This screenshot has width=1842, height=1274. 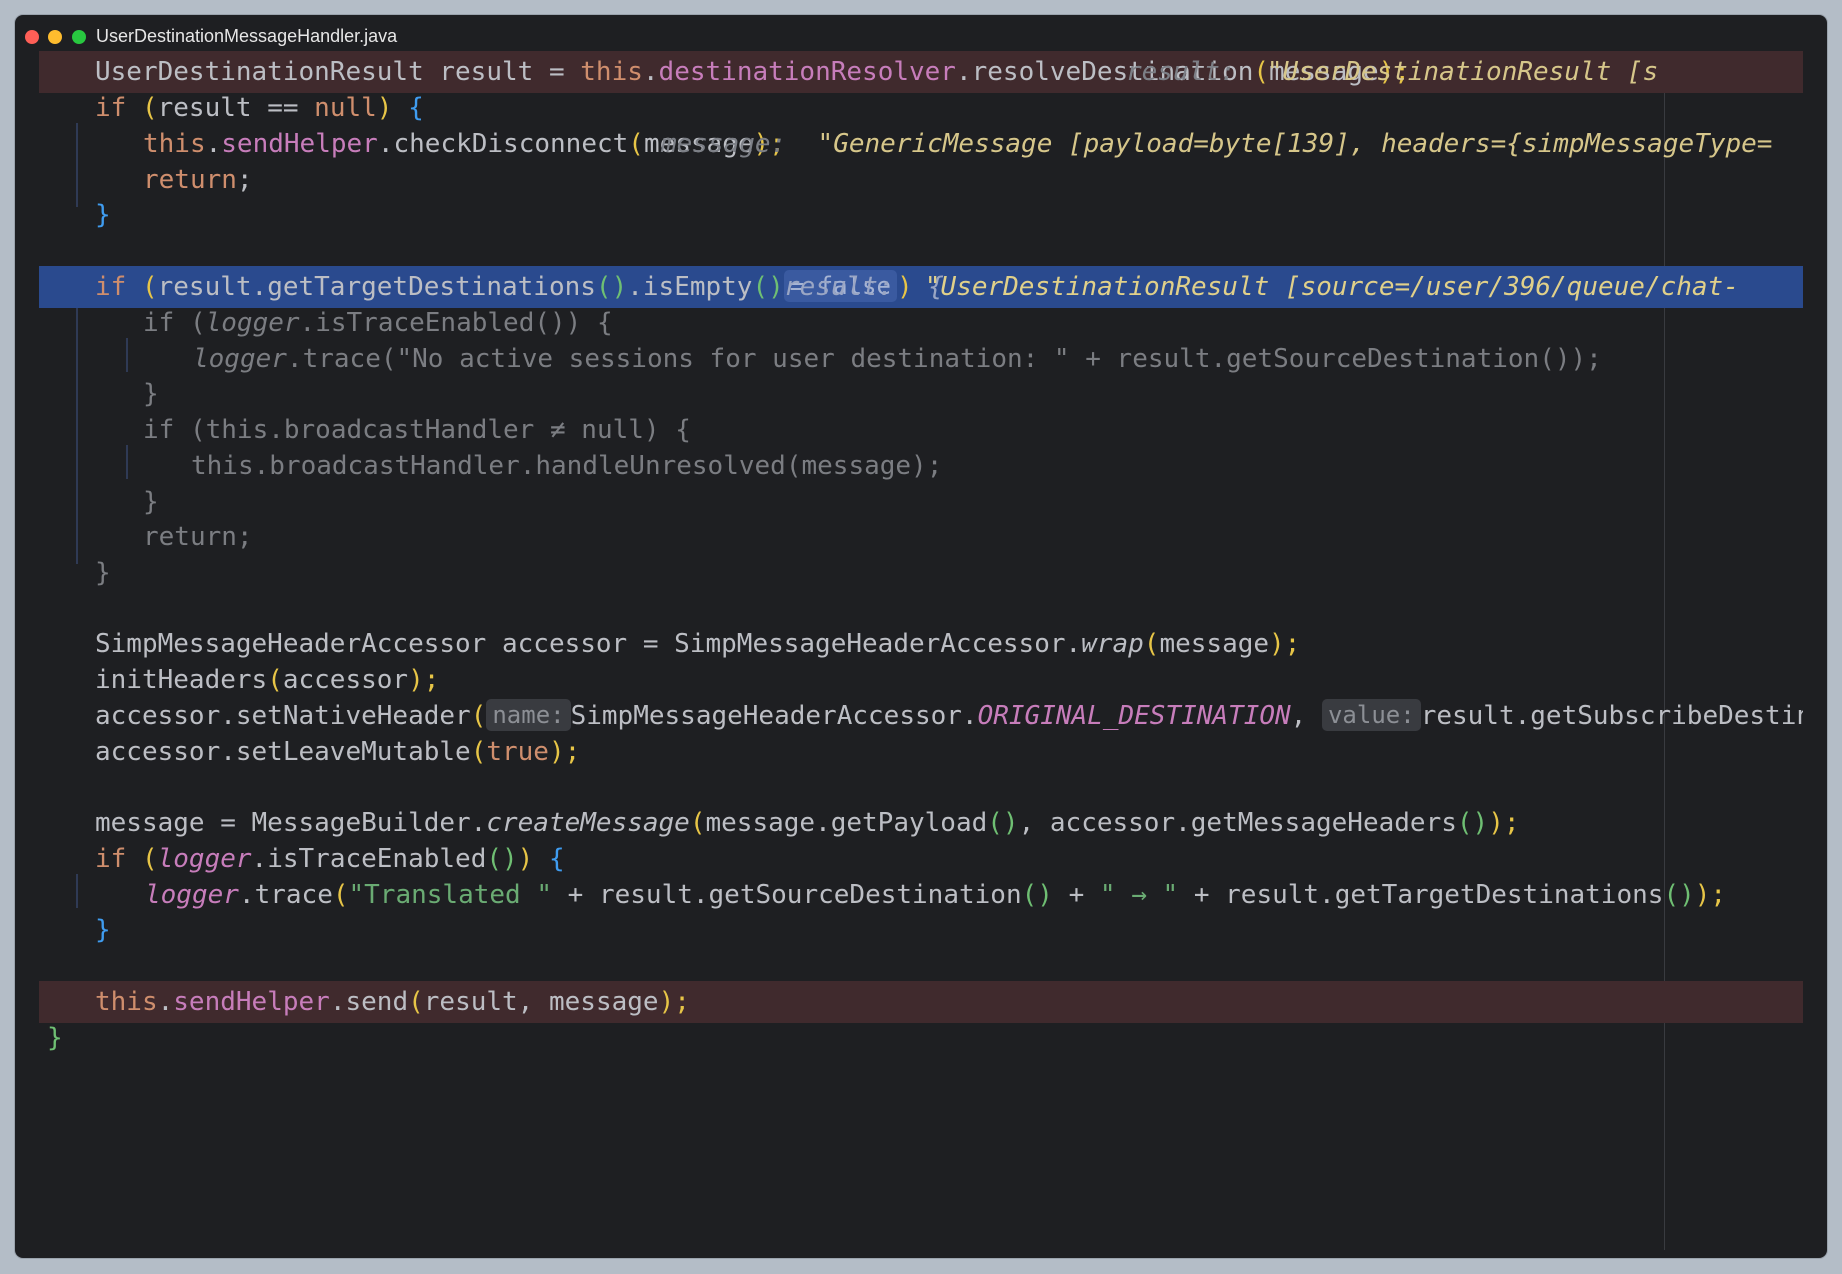 What do you see at coordinates (517, 752) in the screenshot?
I see `keyword-token: true` at bounding box center [517, 752].